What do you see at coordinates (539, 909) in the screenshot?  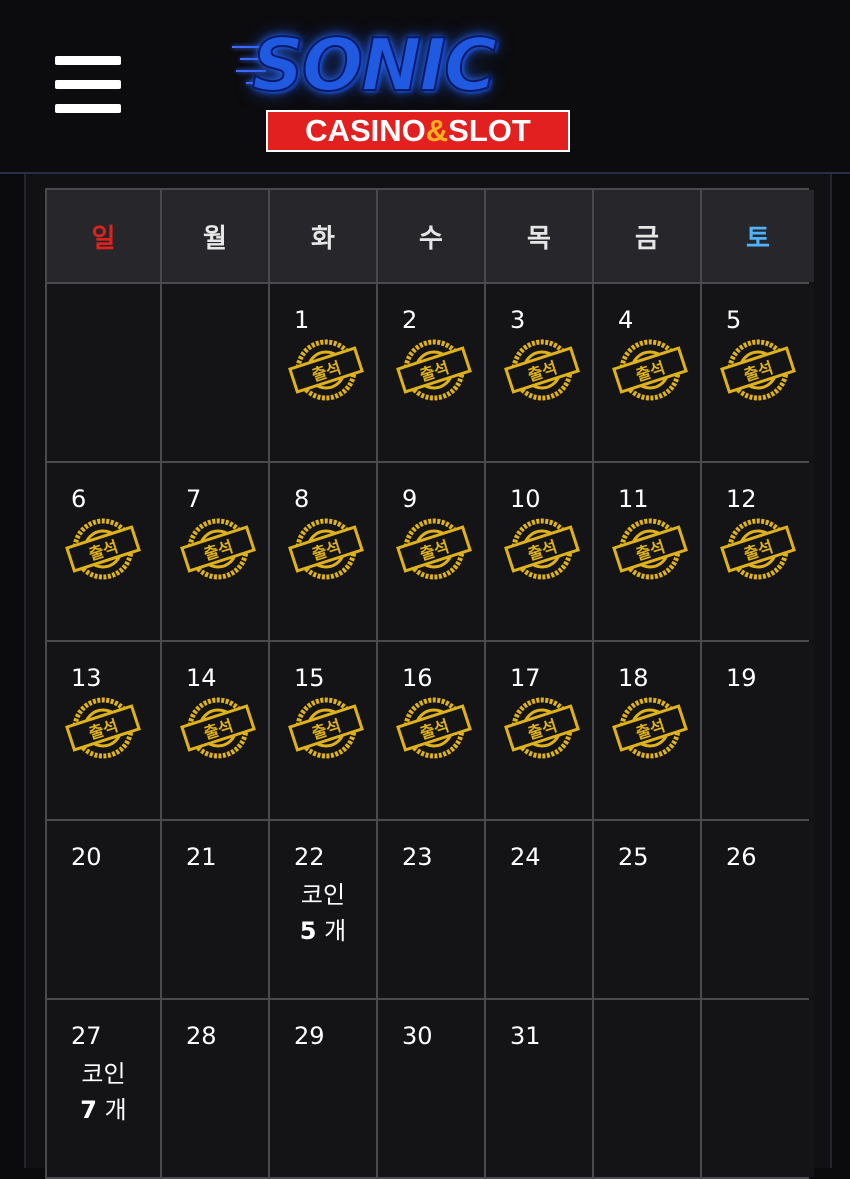 I see `calendar-day-24: 24` at bounding box center [539, 909].